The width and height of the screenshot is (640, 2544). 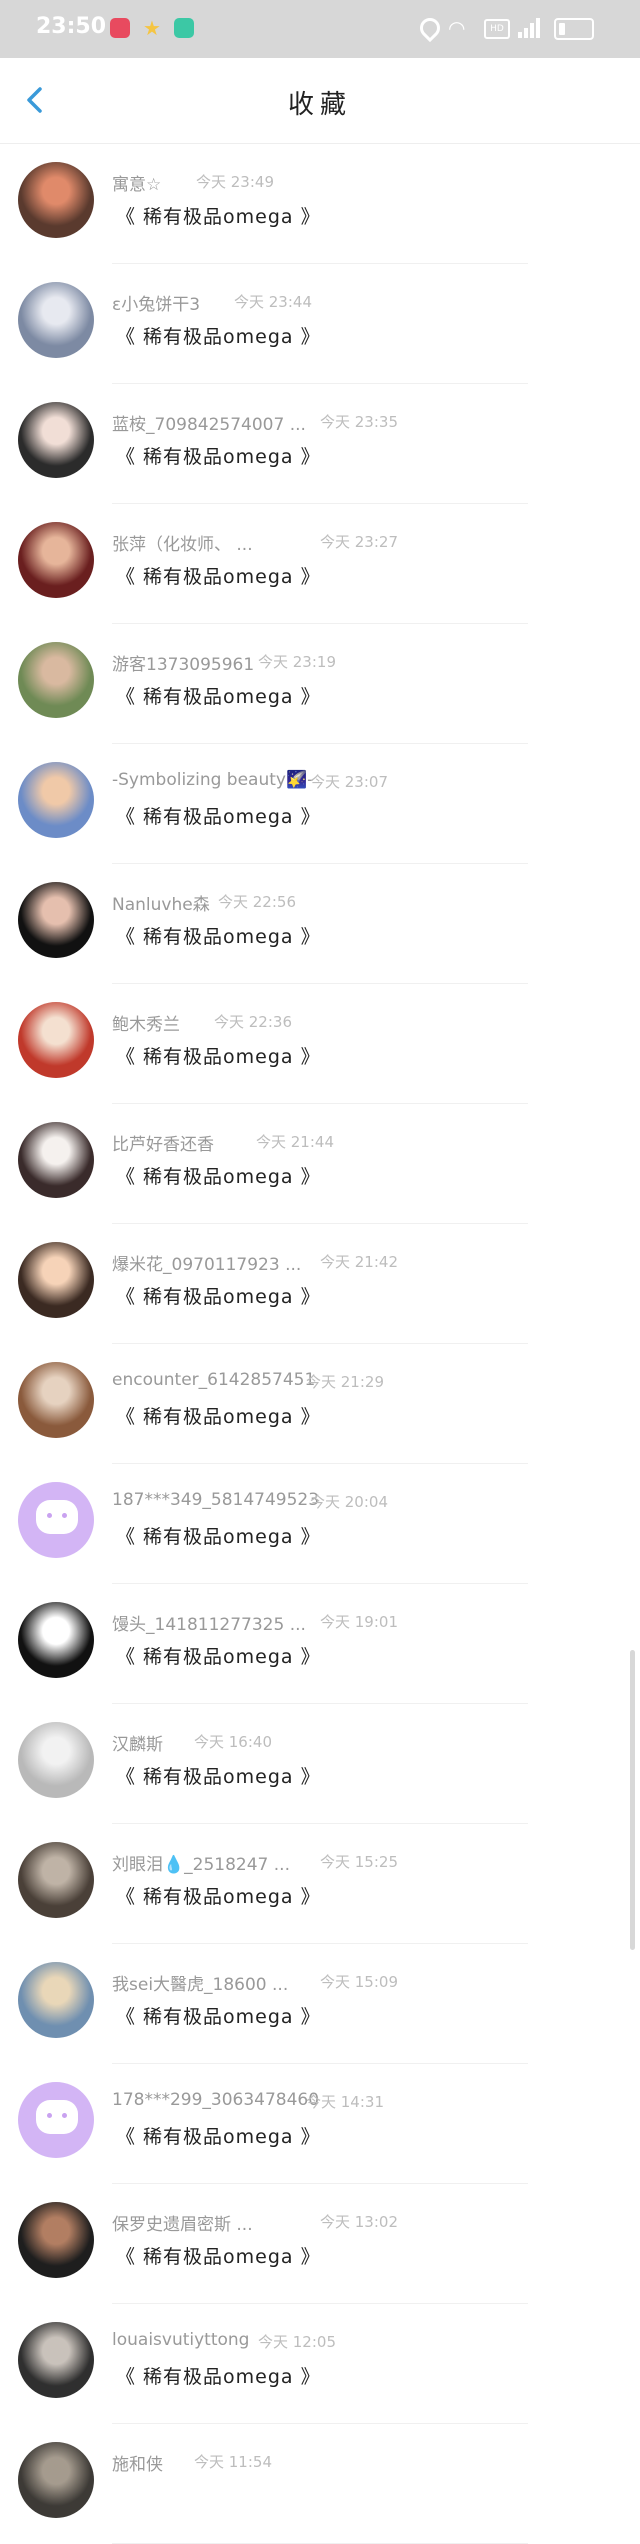 What do you see at coordinates (430, 28) in the screenshot?
I see `location-icon` at bounding box center [430, 28].